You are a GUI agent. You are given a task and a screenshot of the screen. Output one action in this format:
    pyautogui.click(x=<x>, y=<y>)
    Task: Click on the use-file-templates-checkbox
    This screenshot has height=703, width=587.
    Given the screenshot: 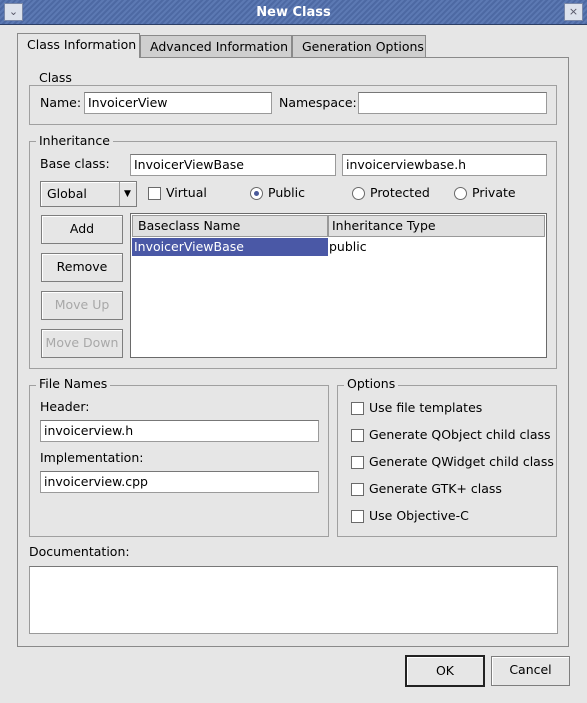 What is the action you would take?
    pyautogui.click(x=357, y=408)
    